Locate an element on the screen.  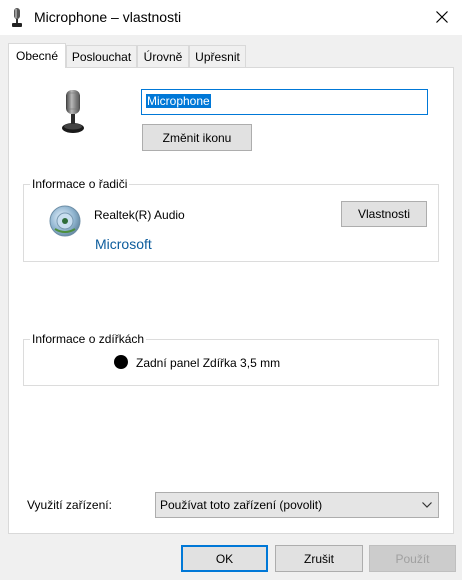
controller-name: Realtek(R) Audio is located at coordinates (139, 215).